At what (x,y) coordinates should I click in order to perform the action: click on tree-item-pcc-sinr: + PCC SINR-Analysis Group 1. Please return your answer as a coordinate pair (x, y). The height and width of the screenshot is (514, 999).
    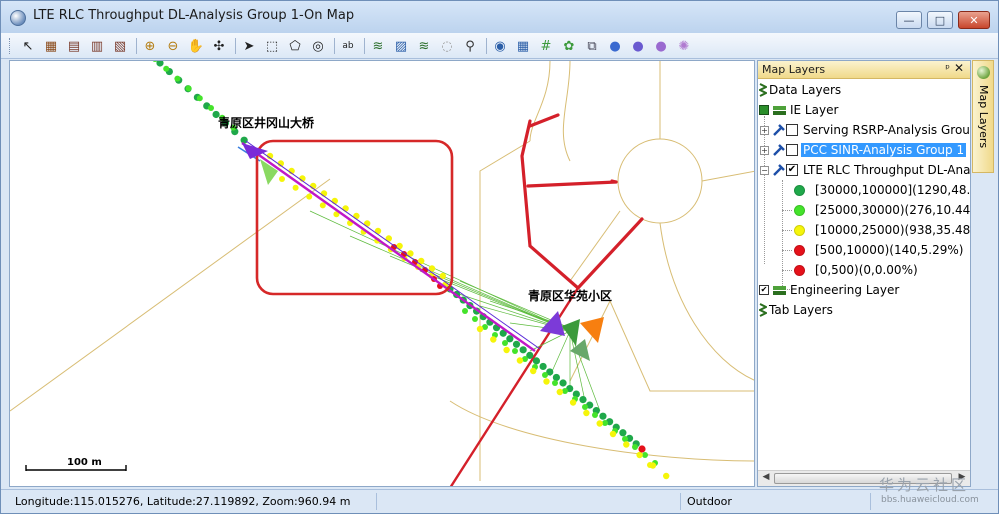
    Looking at the image, I should click on (863, 150).